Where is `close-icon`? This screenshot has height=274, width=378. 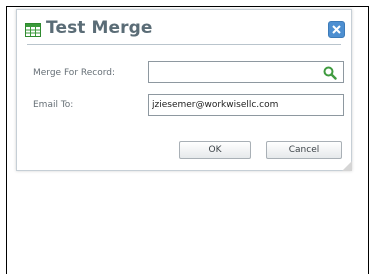
close-icon is located at coordinates (336, 29).